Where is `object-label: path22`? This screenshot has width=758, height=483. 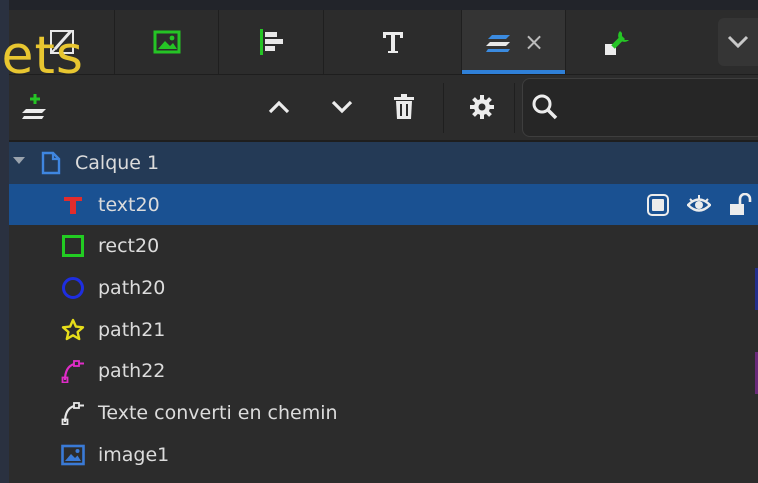
object-label: path22 is located at coordinates (132, 371).